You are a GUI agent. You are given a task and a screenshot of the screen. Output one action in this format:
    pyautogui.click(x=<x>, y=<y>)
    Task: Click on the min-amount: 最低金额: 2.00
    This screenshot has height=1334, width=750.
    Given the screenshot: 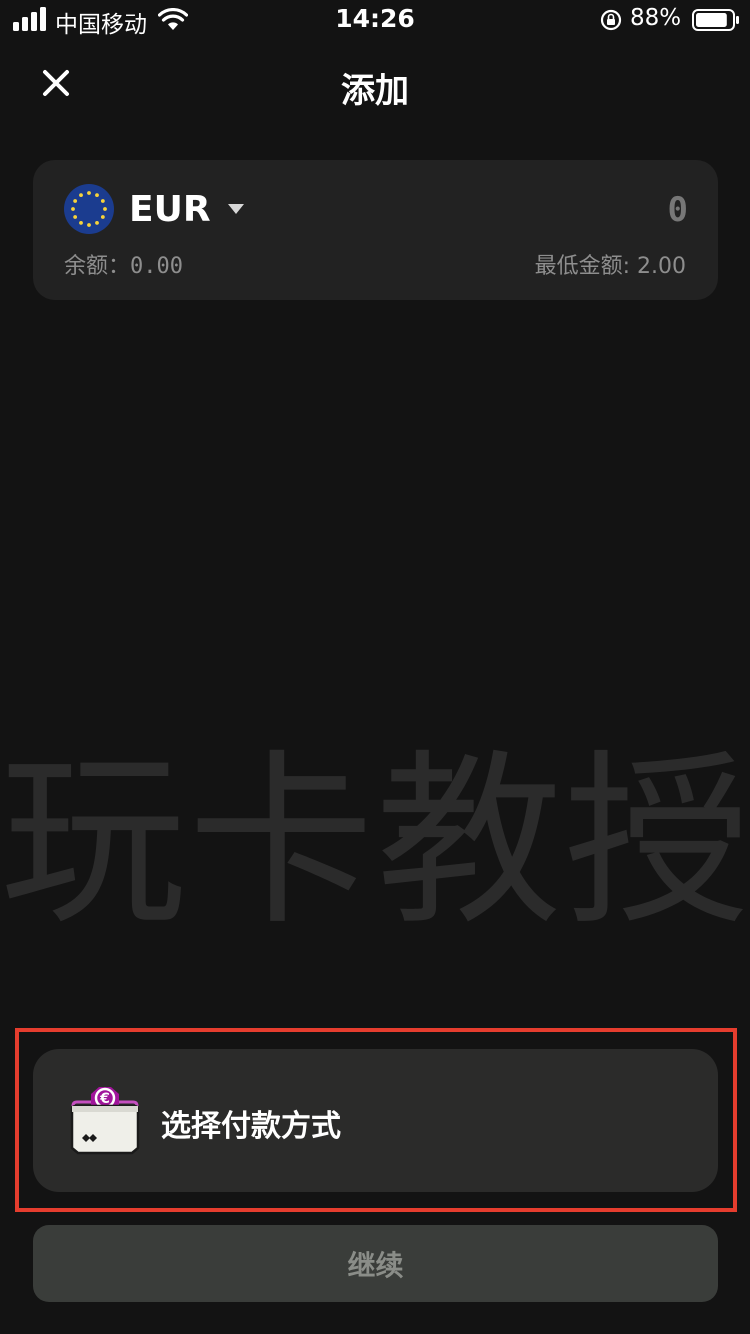 What is the action you would take?
    pyautogui.click(x=610, y=266)
    